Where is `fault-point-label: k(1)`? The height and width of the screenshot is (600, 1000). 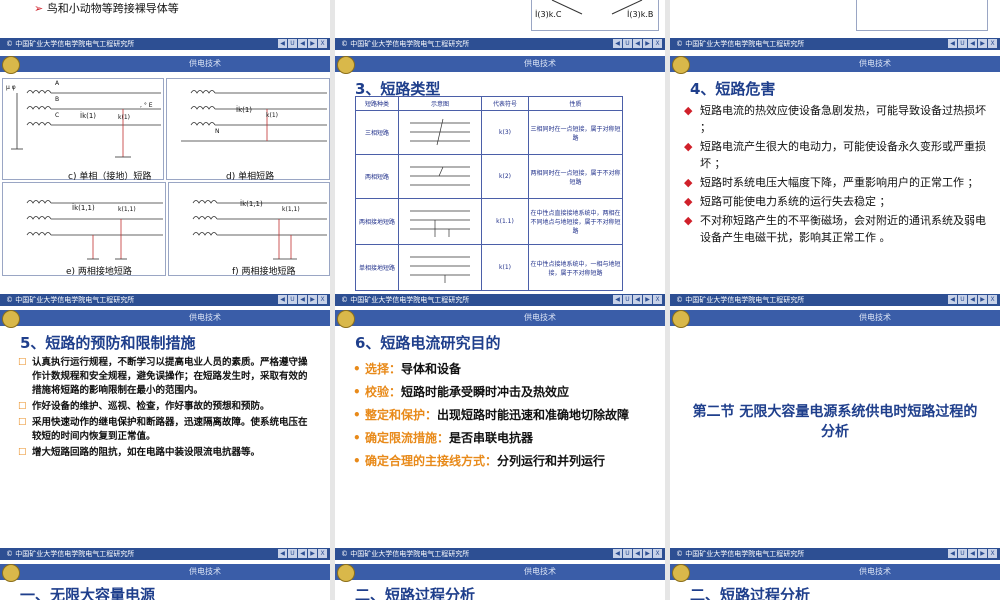 fault-point-label: k(1) is located at coordinates (272, 115).